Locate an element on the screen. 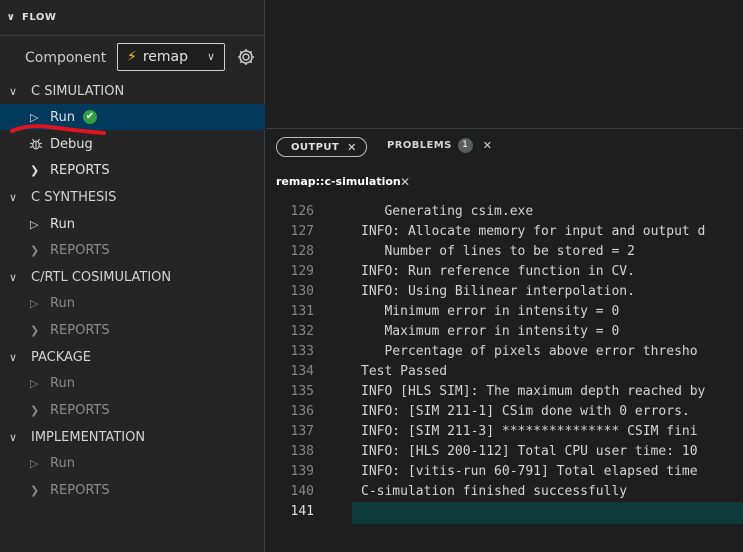  section-cosimulation: ∨ C/RTL COSIMULATION is located at coordinates (132, 277).